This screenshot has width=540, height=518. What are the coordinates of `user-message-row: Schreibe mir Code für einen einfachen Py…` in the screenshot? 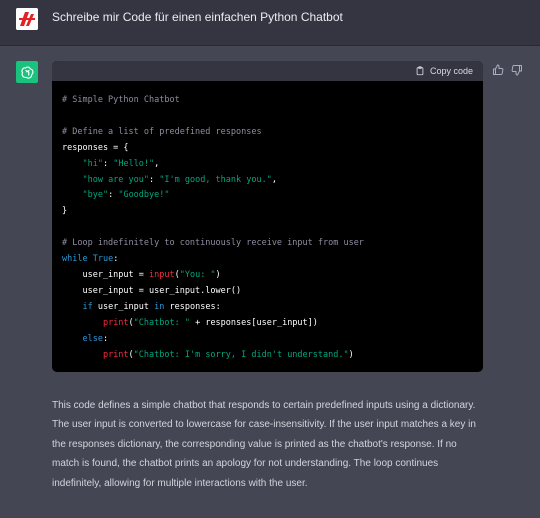 It's located at (270, 23).